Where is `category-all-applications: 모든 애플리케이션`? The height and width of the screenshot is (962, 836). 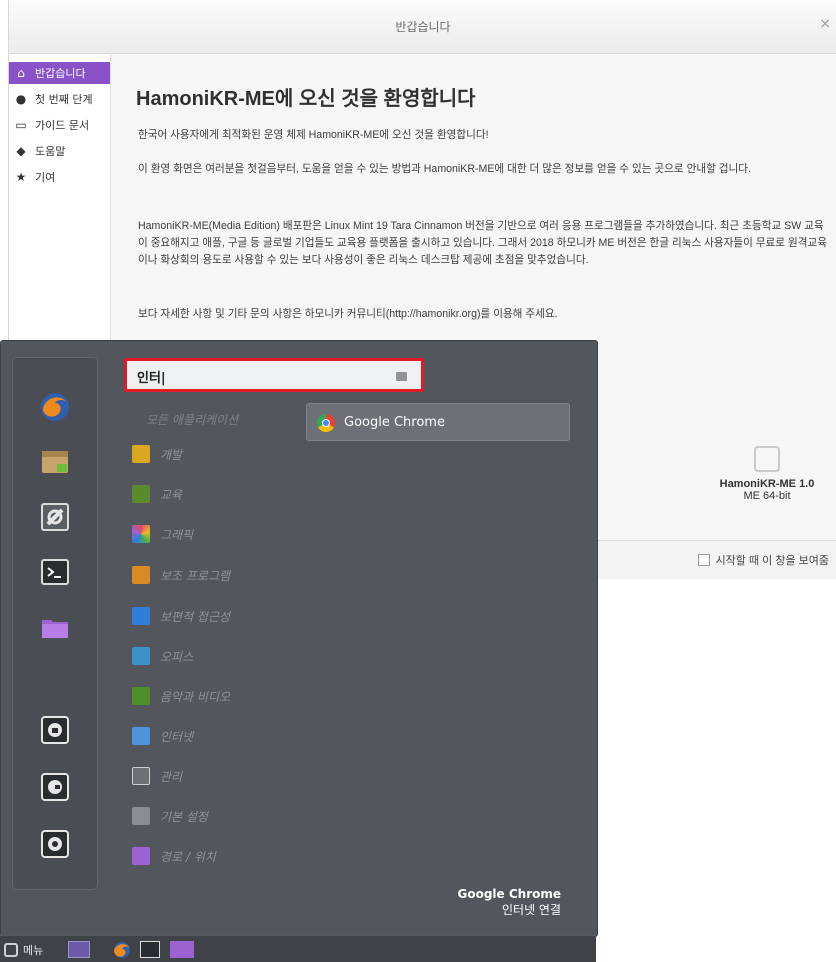 category-all-applications: 모든 애플리케이션 is located at coordinates (192, 419).